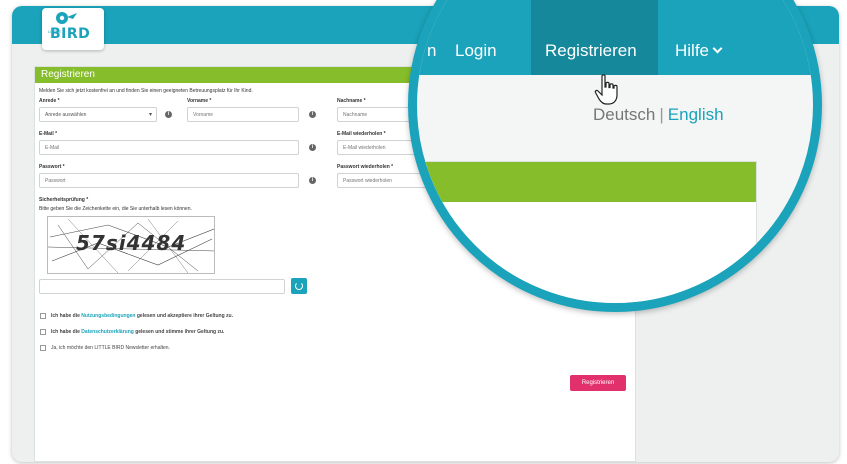 This screenshot has width=847, height=464. I want to click on security-label: Sicherheitsprüfung *, so click(64, 200).